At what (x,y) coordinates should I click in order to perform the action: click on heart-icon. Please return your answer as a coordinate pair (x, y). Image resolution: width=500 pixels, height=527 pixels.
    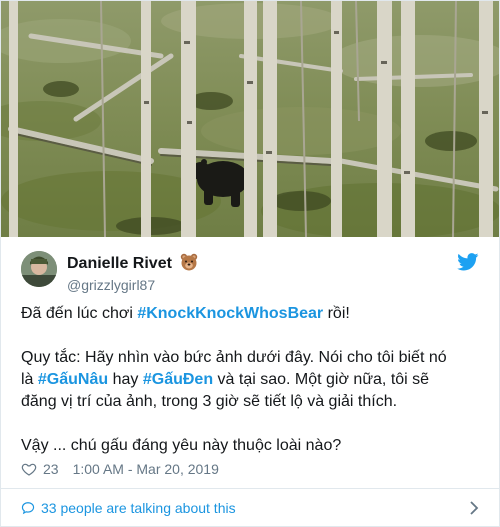
    Looking at the image, I should click on (29, 469).